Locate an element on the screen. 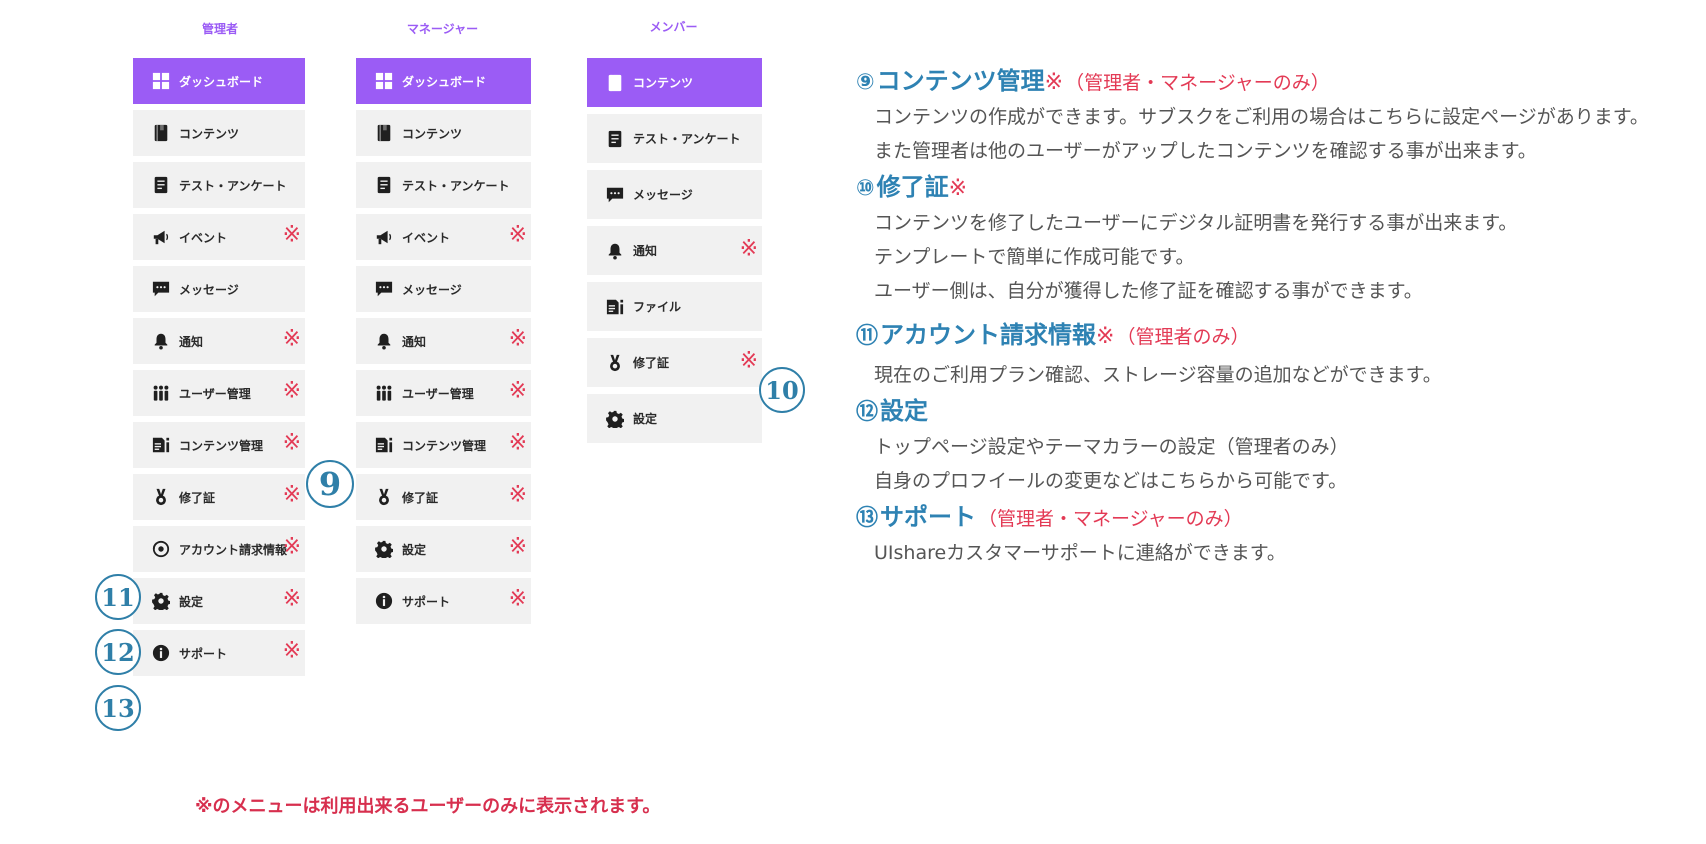 The width and height of the screenshot is (1706, 844). callout-12: 12 is located at coordinates (118, 652).